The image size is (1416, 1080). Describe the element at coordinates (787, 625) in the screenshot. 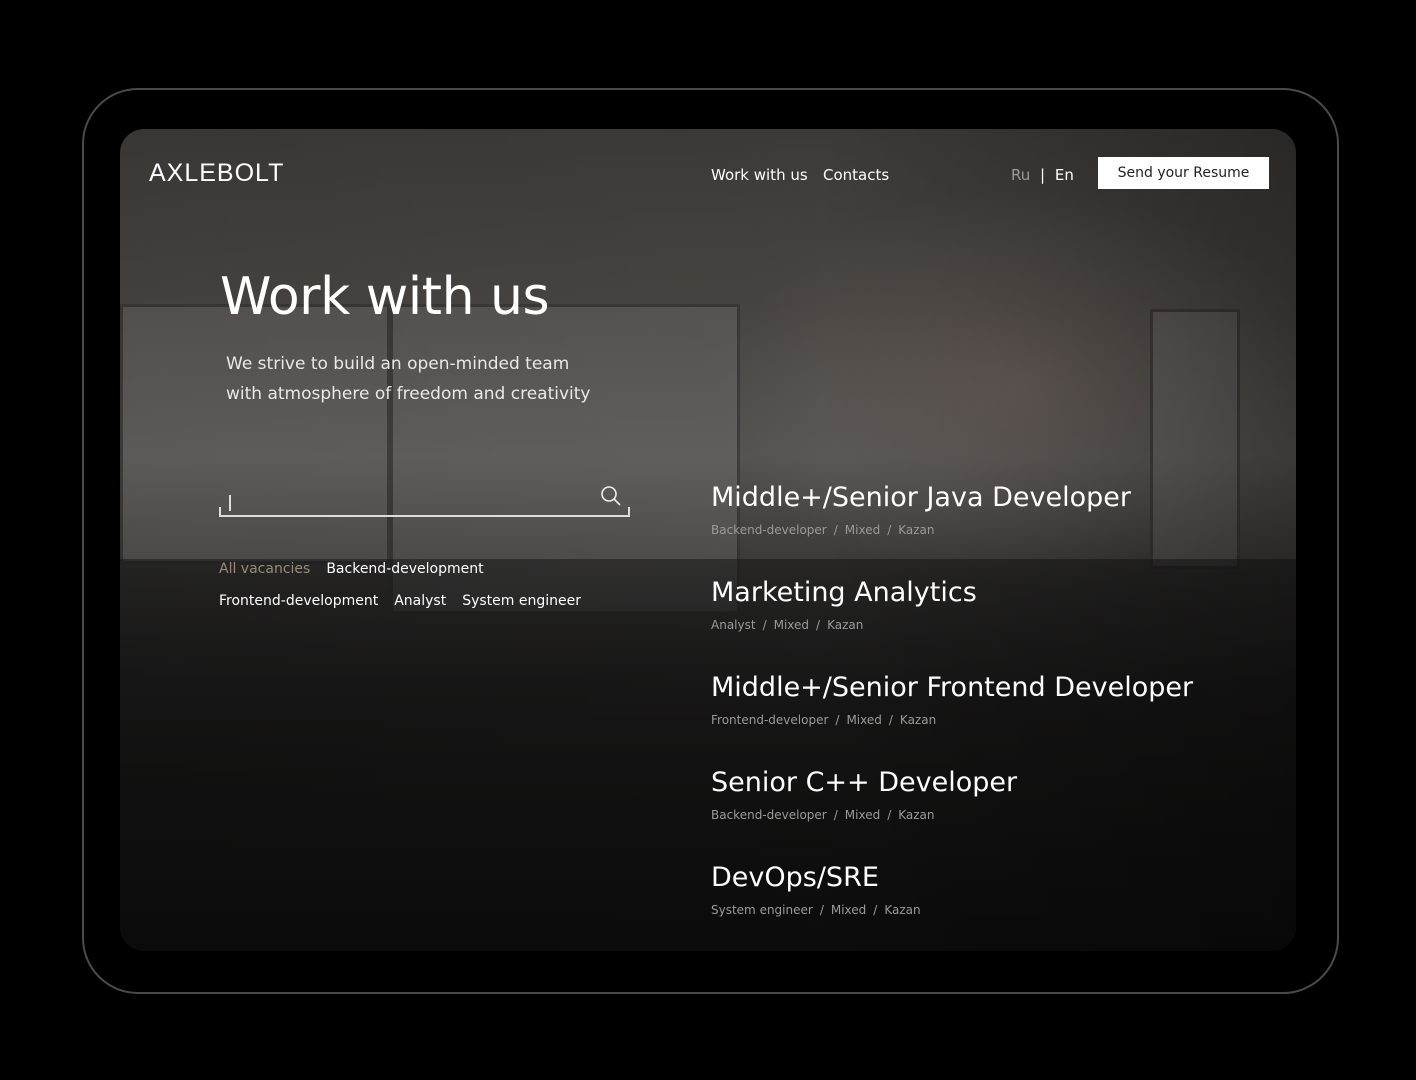

I see `vacancy-meta: Analyst / Mixed / Kazan` at that location.